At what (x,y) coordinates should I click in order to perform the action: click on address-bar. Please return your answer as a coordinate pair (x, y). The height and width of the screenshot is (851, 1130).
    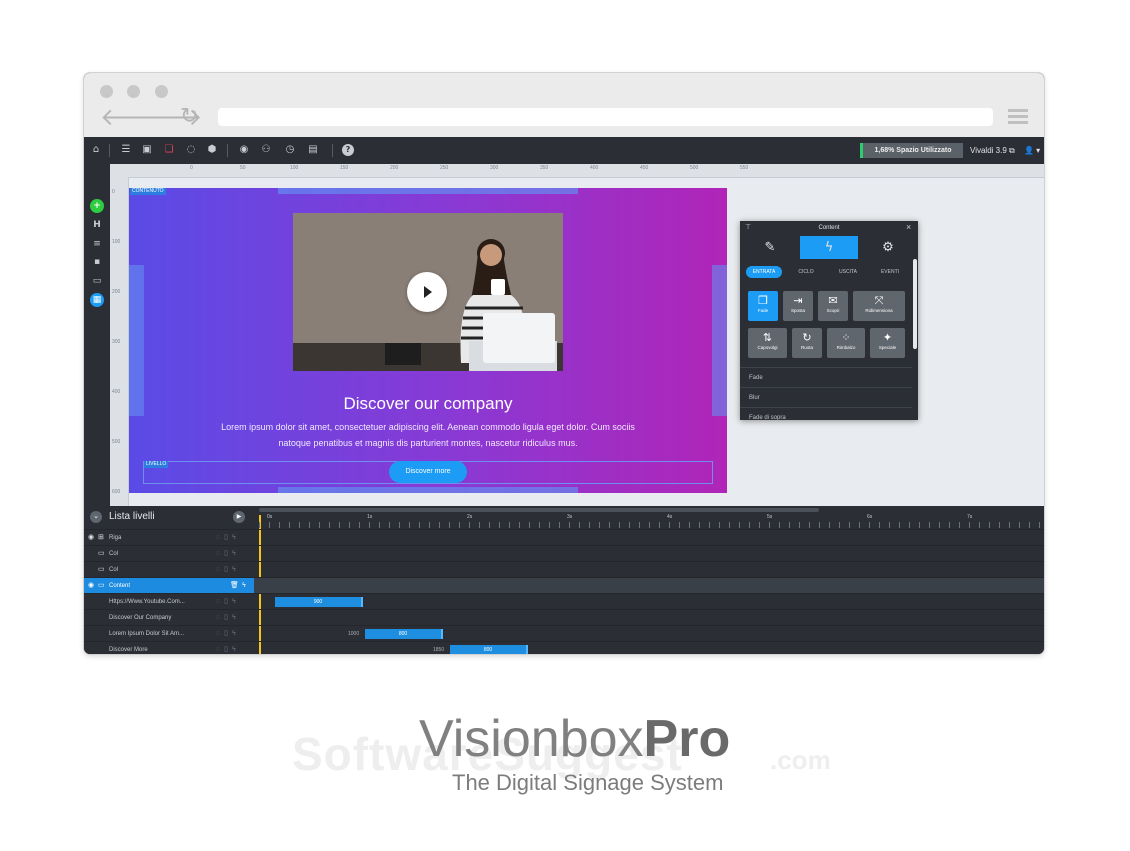
    Looking at the image, I should click on (605, 117).